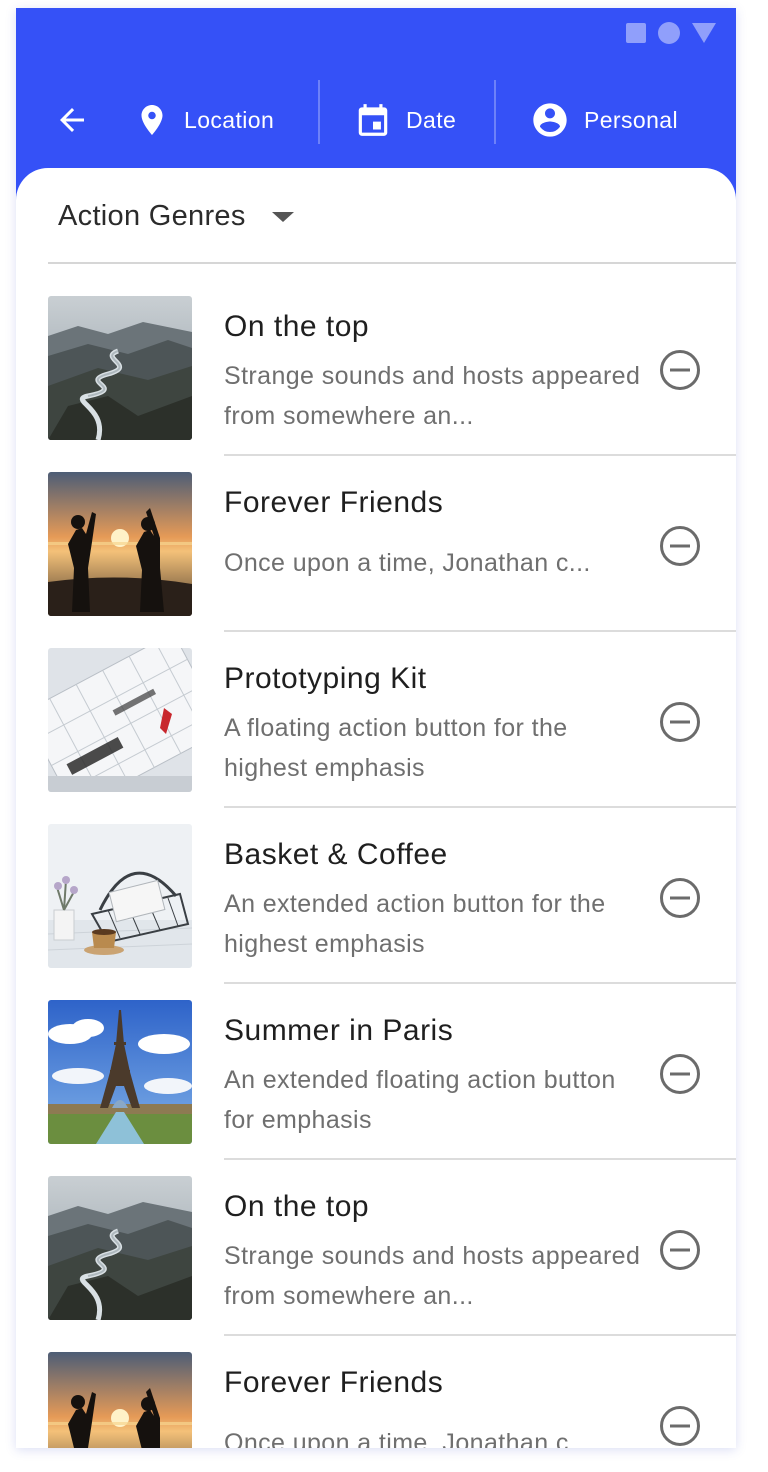 The height and width of the screenshot is (1472, 768). Describe the element at coordinates (631, 119) in the screenshot. I see `nav-item-label: Personal` at that location.